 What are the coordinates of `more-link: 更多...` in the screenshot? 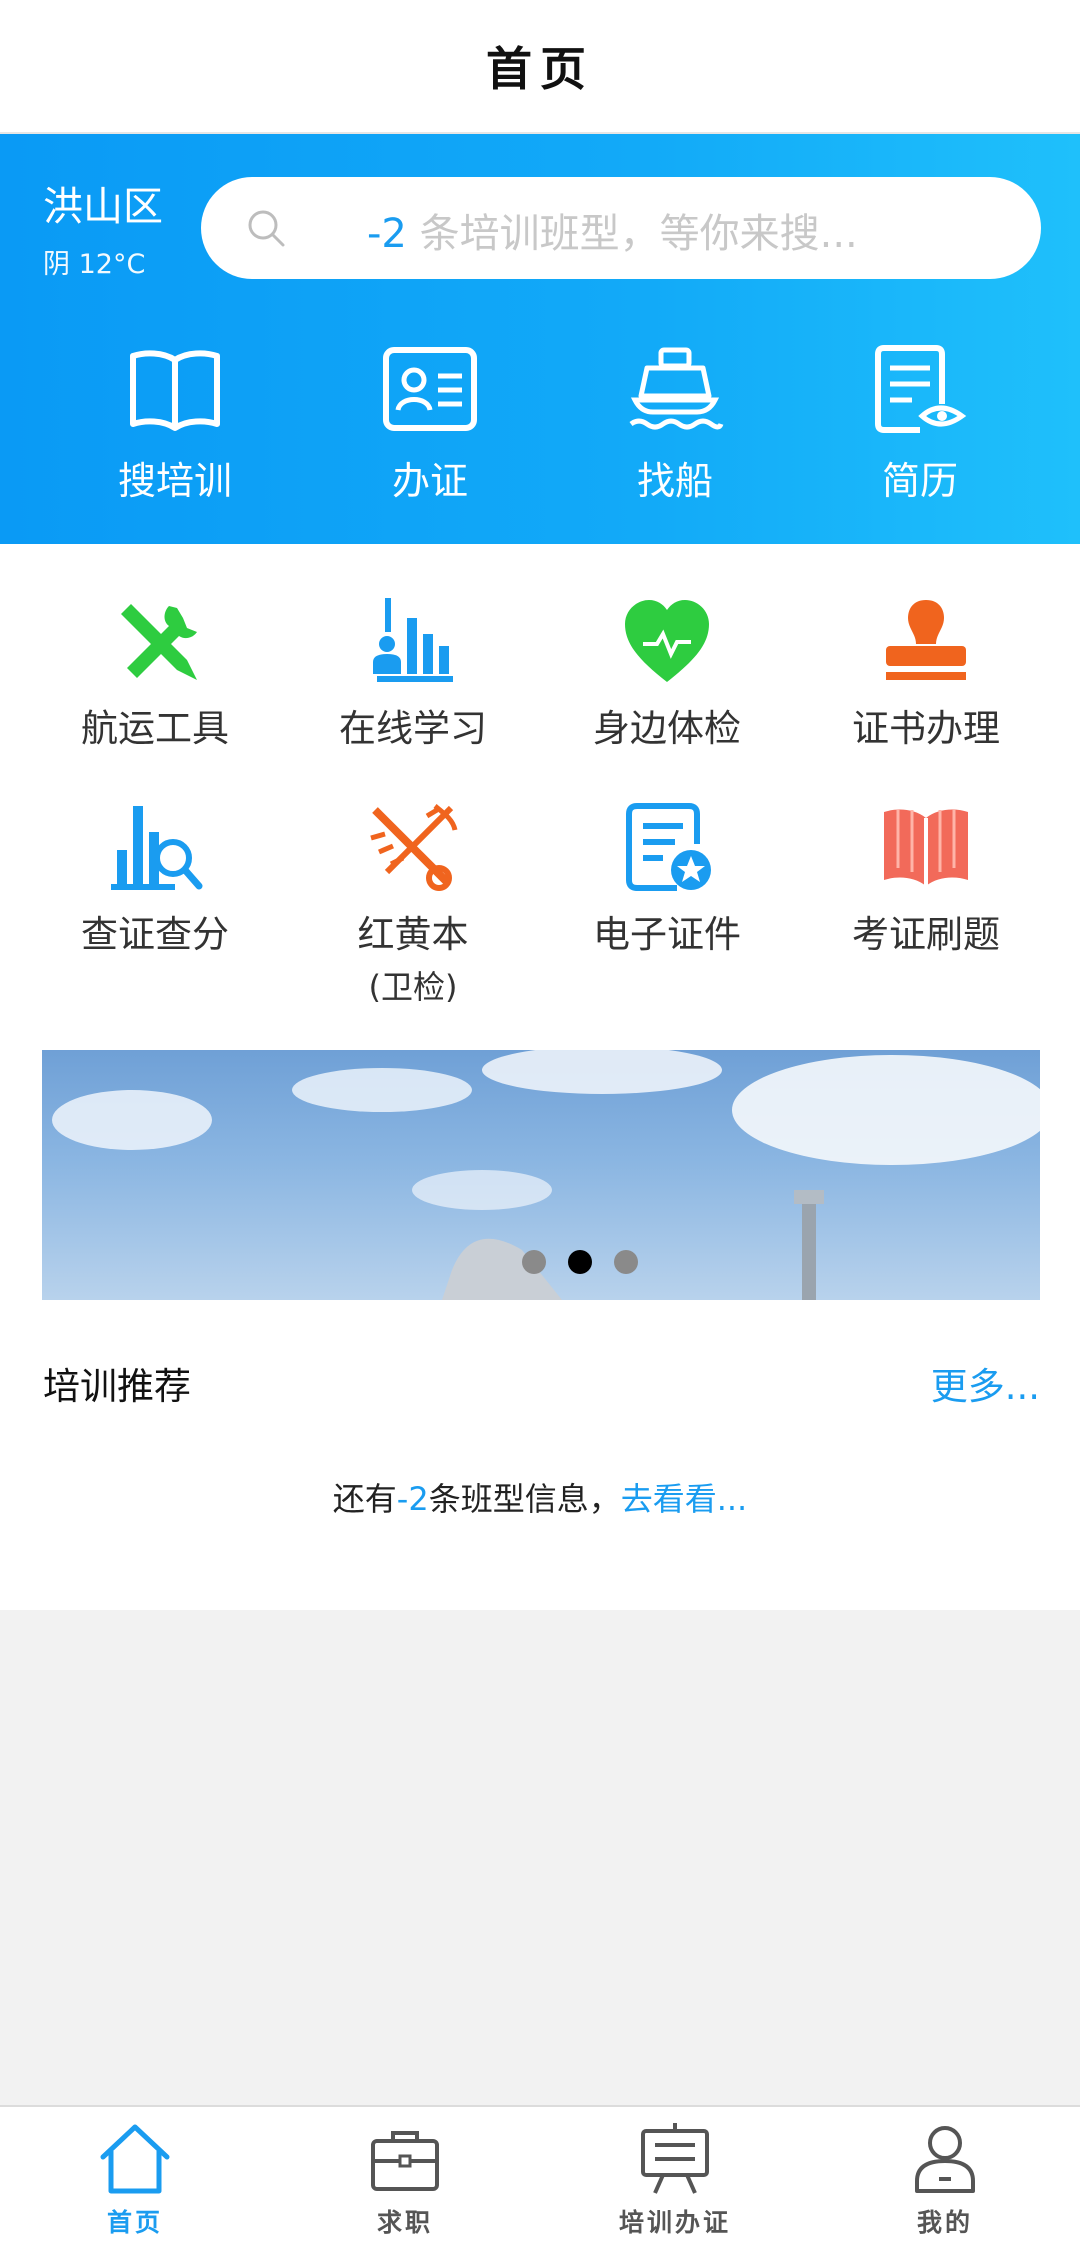 It's located at (985, 1383).